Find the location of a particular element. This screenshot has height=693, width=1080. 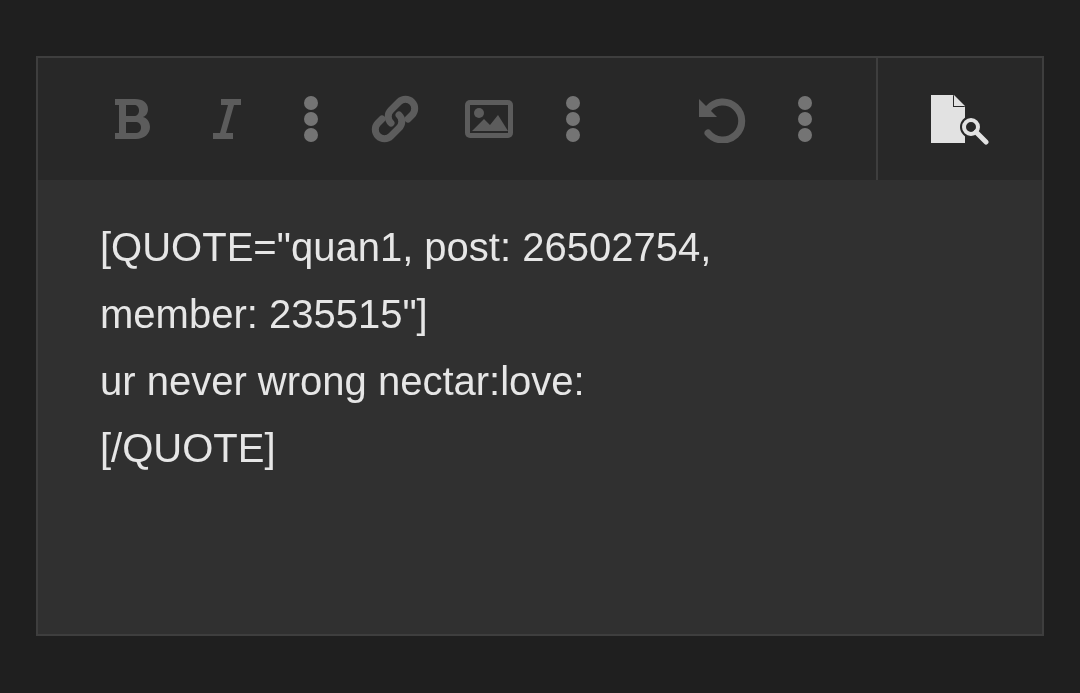

image-icon is located at coordinates (489, 119).